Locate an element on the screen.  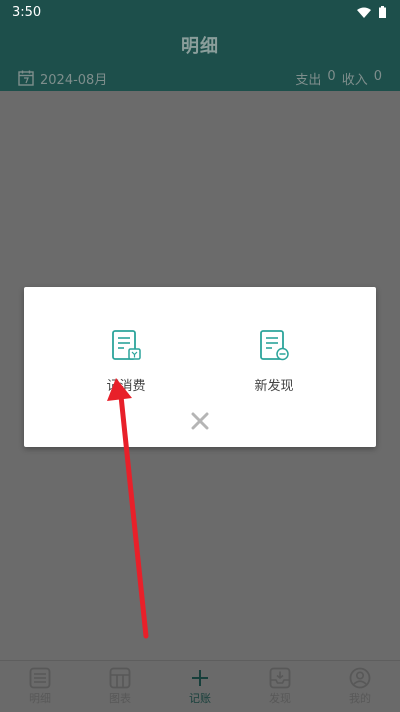
status-time: 3:50 is located at coordinates (27, 12).